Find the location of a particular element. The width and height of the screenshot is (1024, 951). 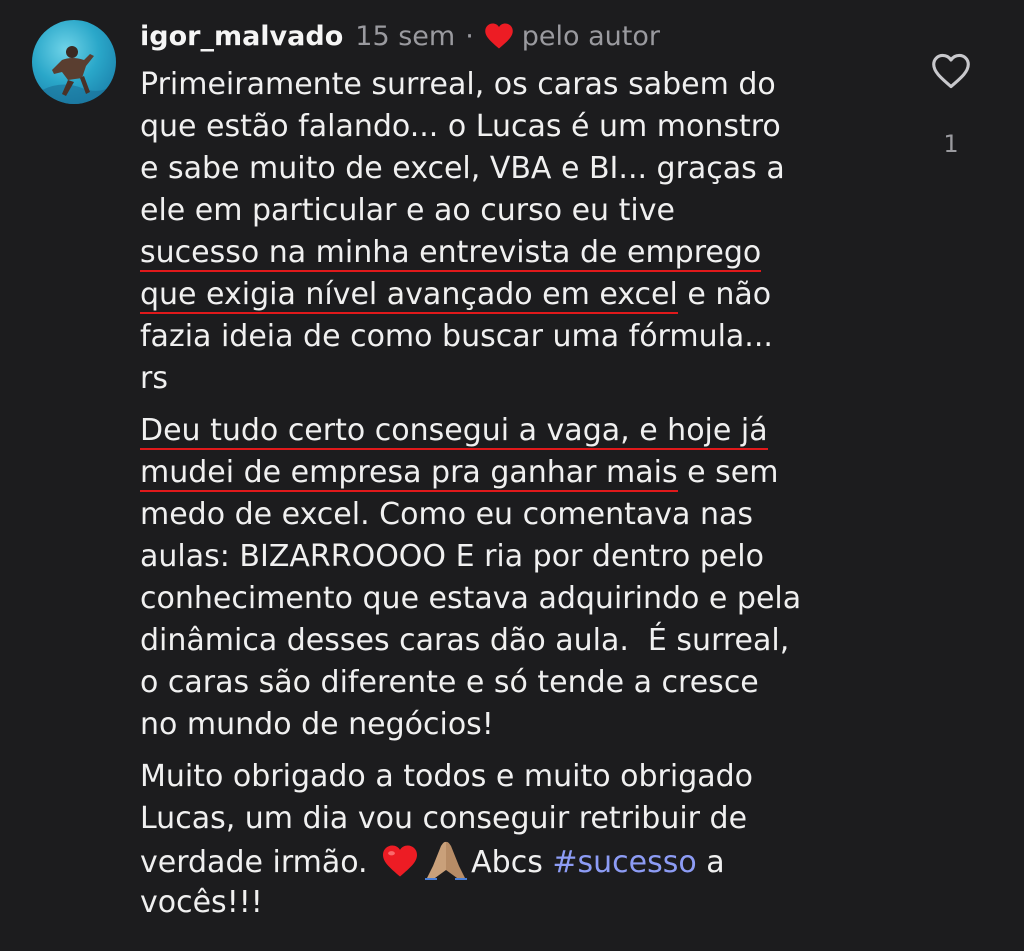

like-section: 1 is located at coordinates (951, 105).